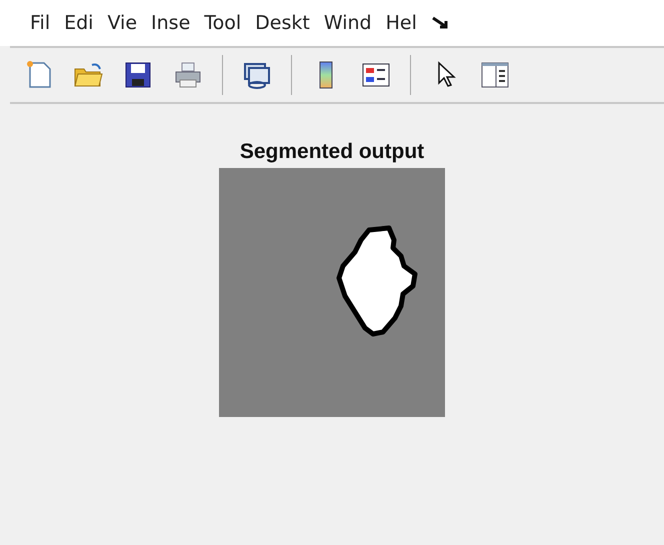 The width and height of the screenshot is (664, 545). I want to click on menu-item: Inse, so click(170, 23).